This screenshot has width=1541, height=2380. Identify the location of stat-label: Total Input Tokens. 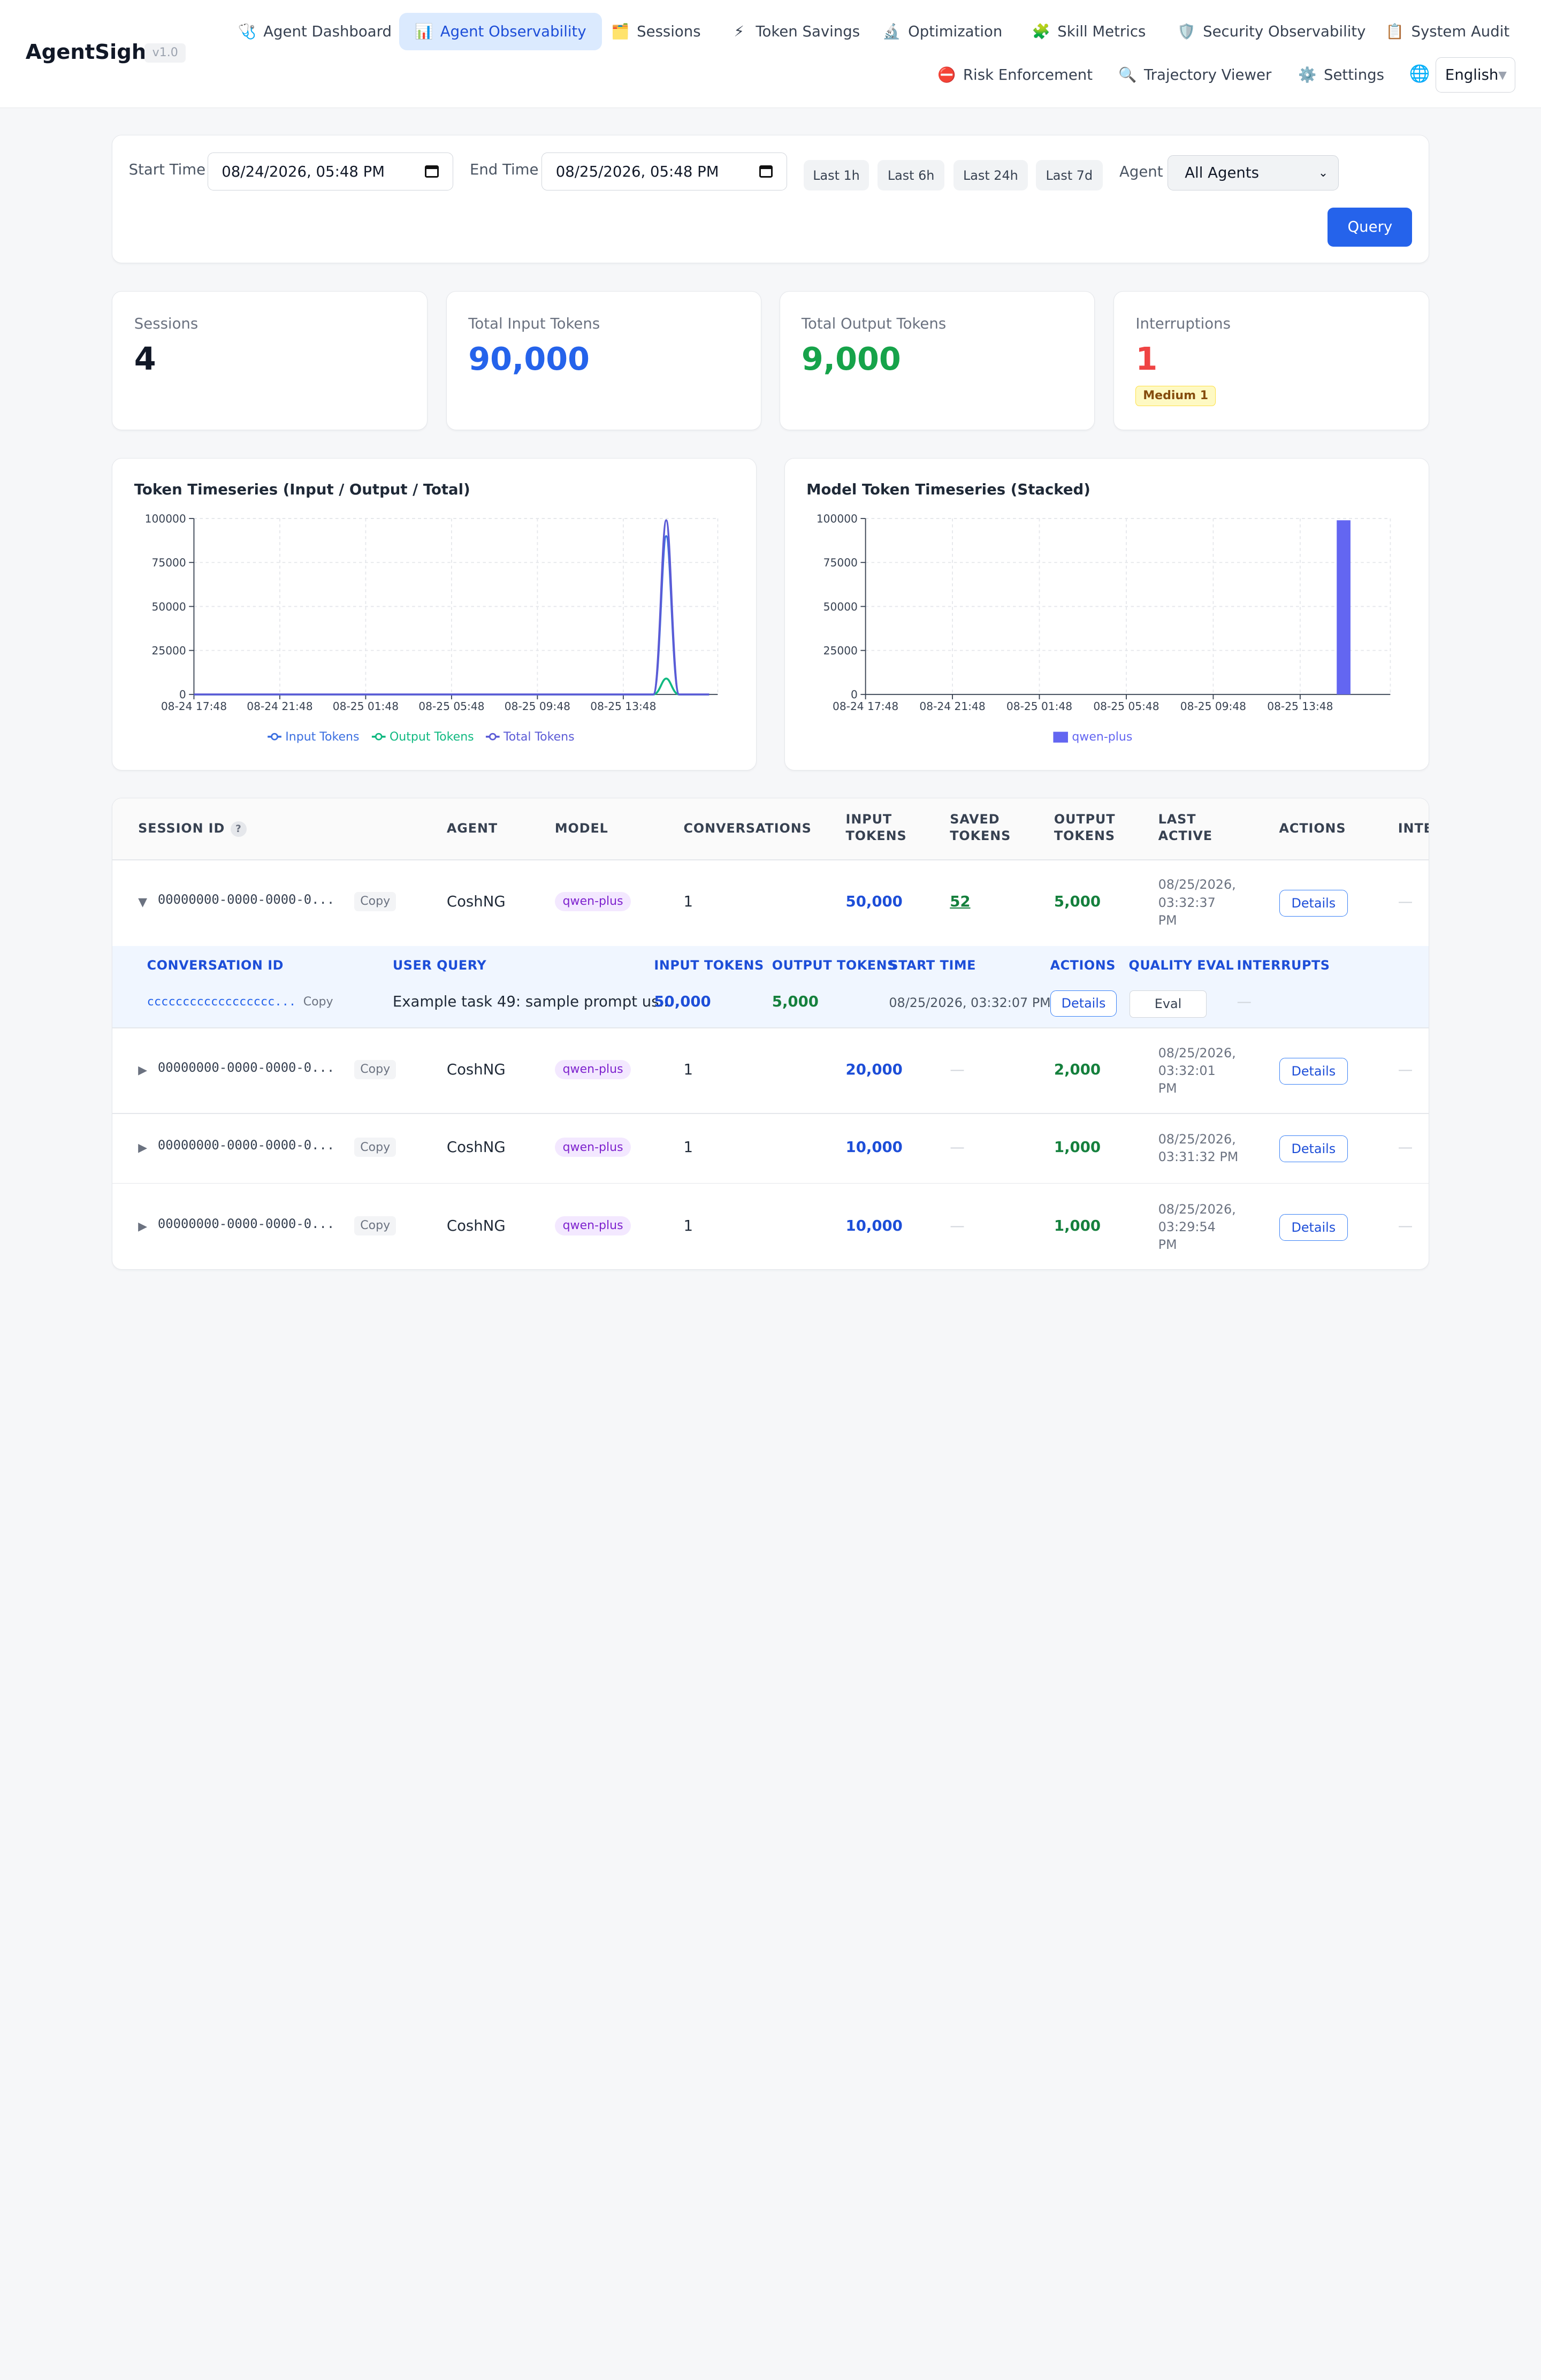
(534, 323).